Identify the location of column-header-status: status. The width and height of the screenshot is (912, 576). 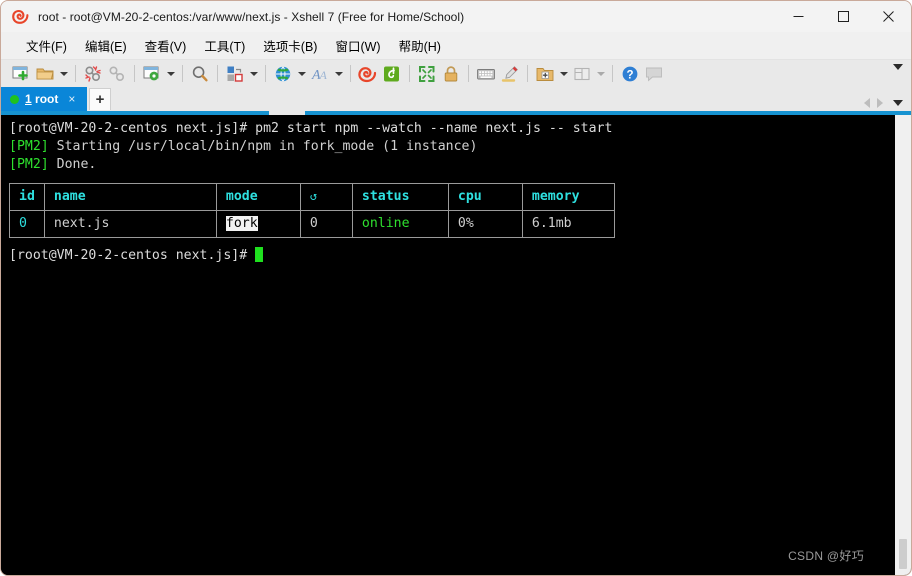
(400, 197).